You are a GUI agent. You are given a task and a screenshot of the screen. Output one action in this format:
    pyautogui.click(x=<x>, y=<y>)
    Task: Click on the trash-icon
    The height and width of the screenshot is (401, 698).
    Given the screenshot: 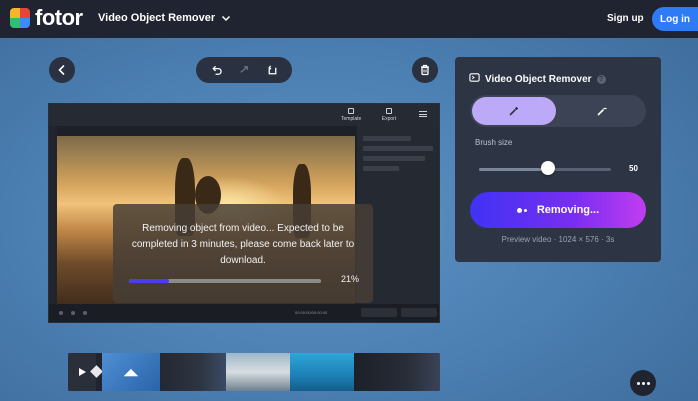 What is the action you would take?
    pyautogui.click(x=425, y=70)
    